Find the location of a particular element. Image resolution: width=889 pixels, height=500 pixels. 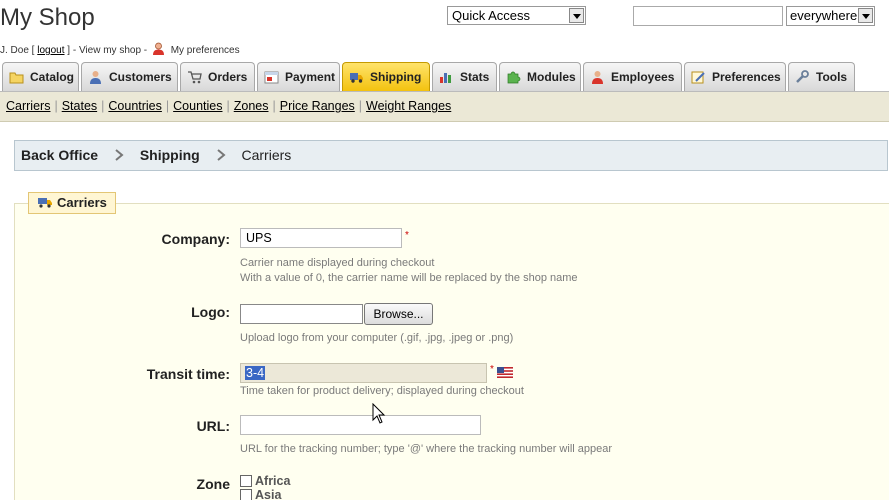

tab-shipping: Shipping is located at coordinates (386, 76).